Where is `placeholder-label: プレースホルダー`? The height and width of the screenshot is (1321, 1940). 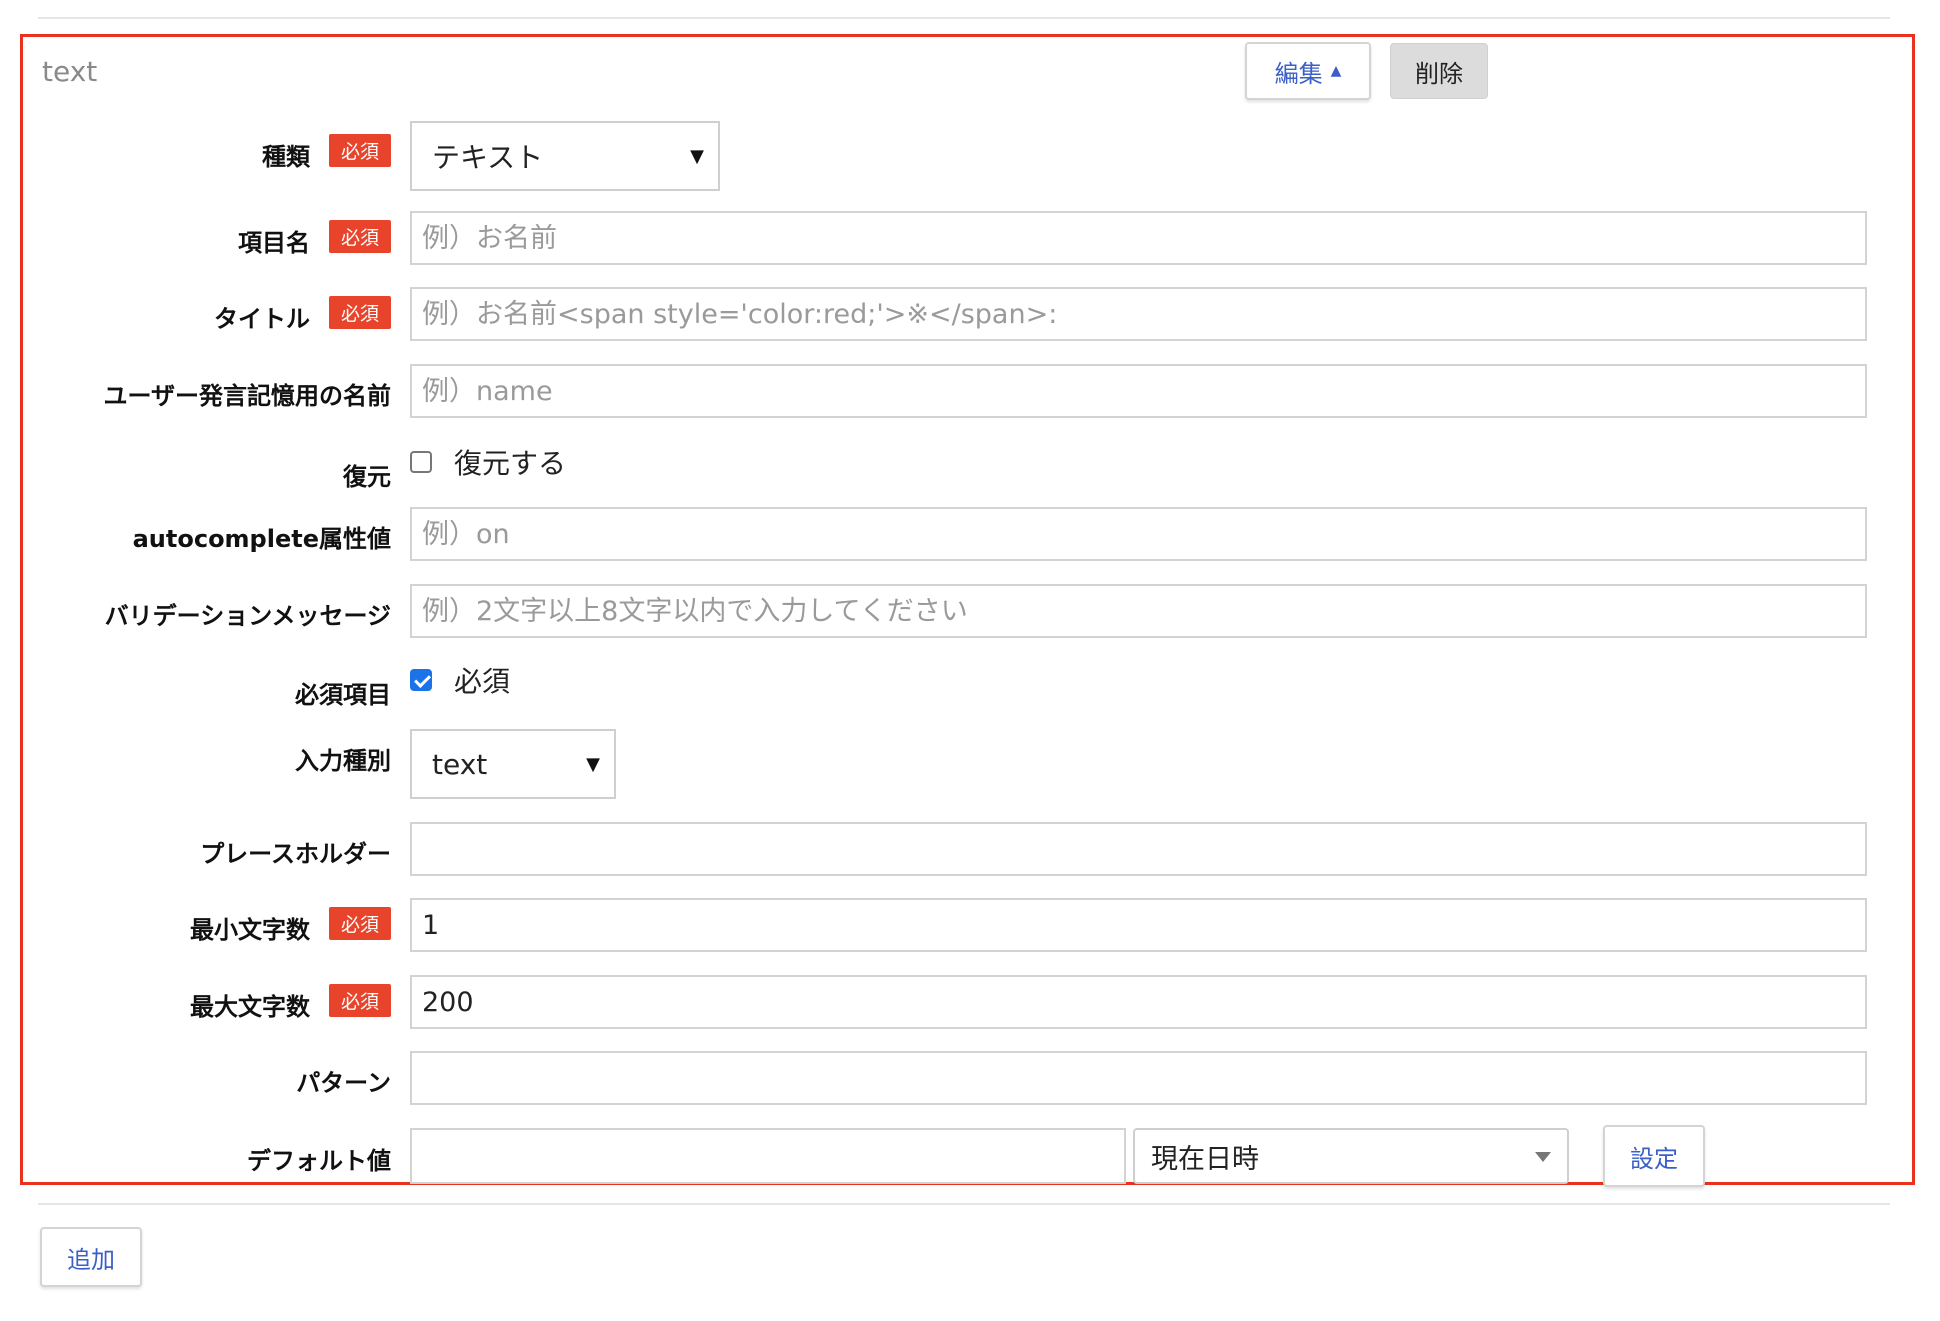
placeholder-label: プレースホルダー is located at coordinates (295, 854).